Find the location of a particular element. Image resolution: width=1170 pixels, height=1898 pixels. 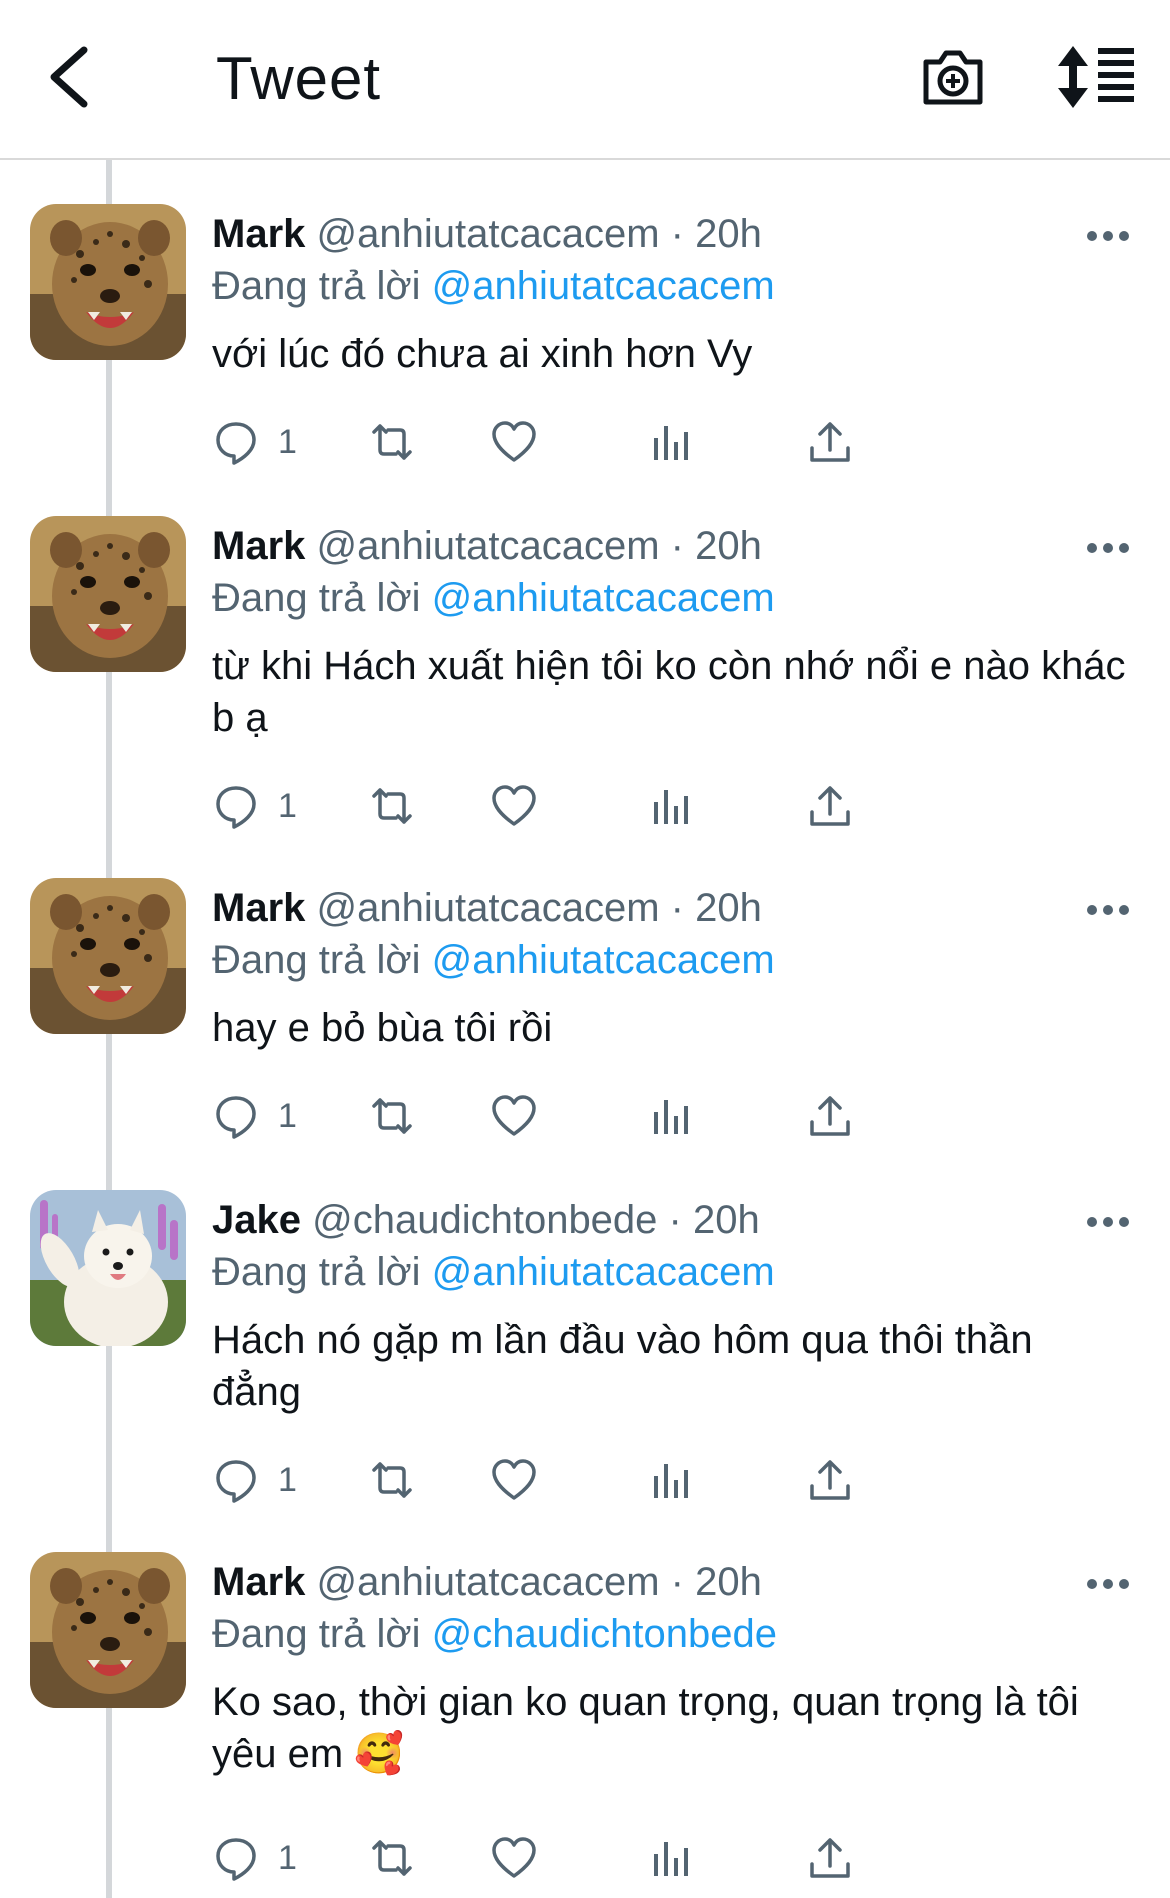

display-name: Jake is located at coordinates (256, 1220).